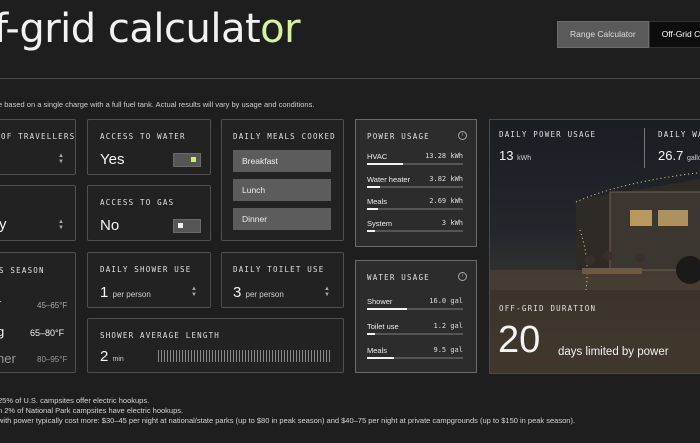 The width and height of the screenshot is (700, 443). I want to click on water-row-name: Meals, so click(377, 350).